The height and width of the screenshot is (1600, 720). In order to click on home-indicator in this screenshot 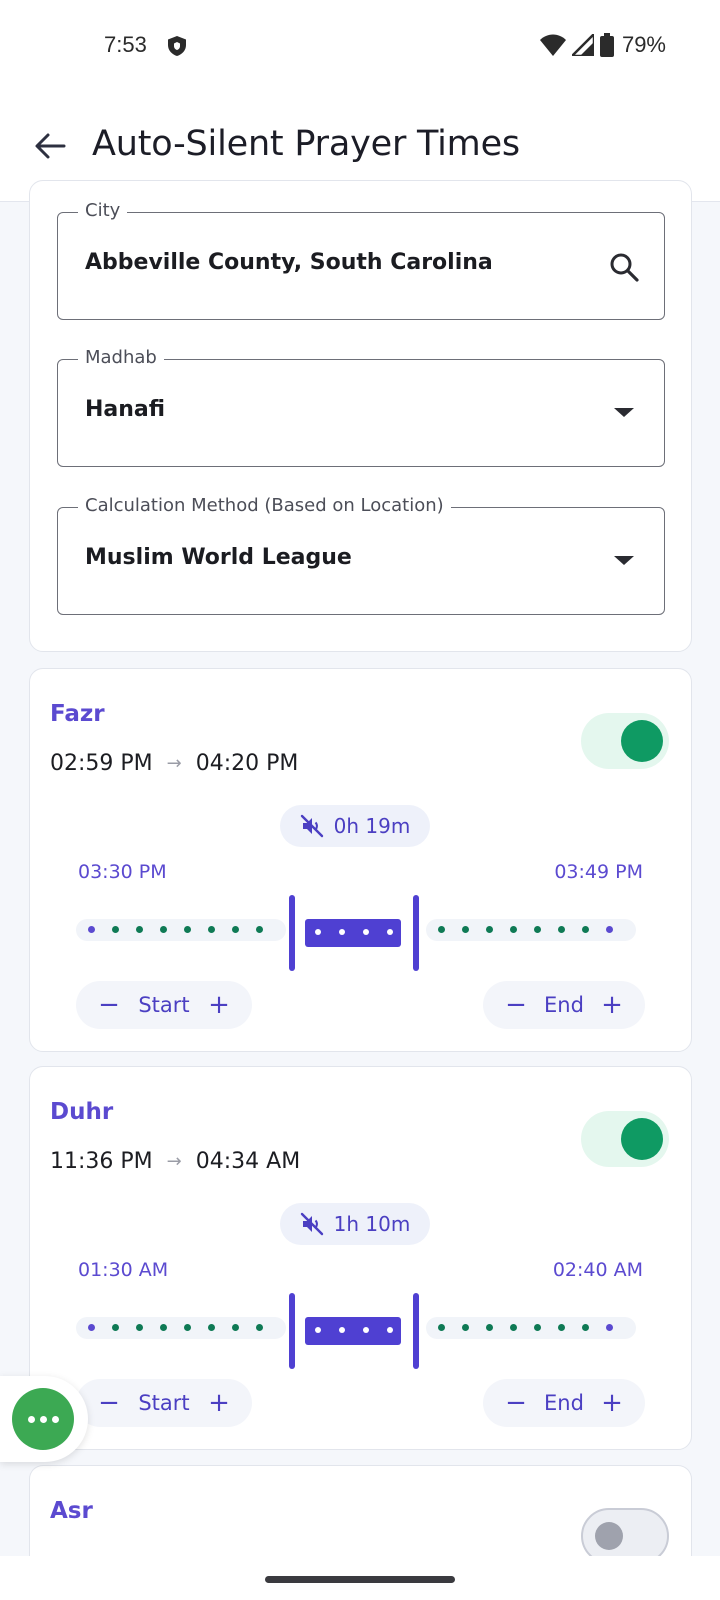, I will do `click(360, 1579)`.